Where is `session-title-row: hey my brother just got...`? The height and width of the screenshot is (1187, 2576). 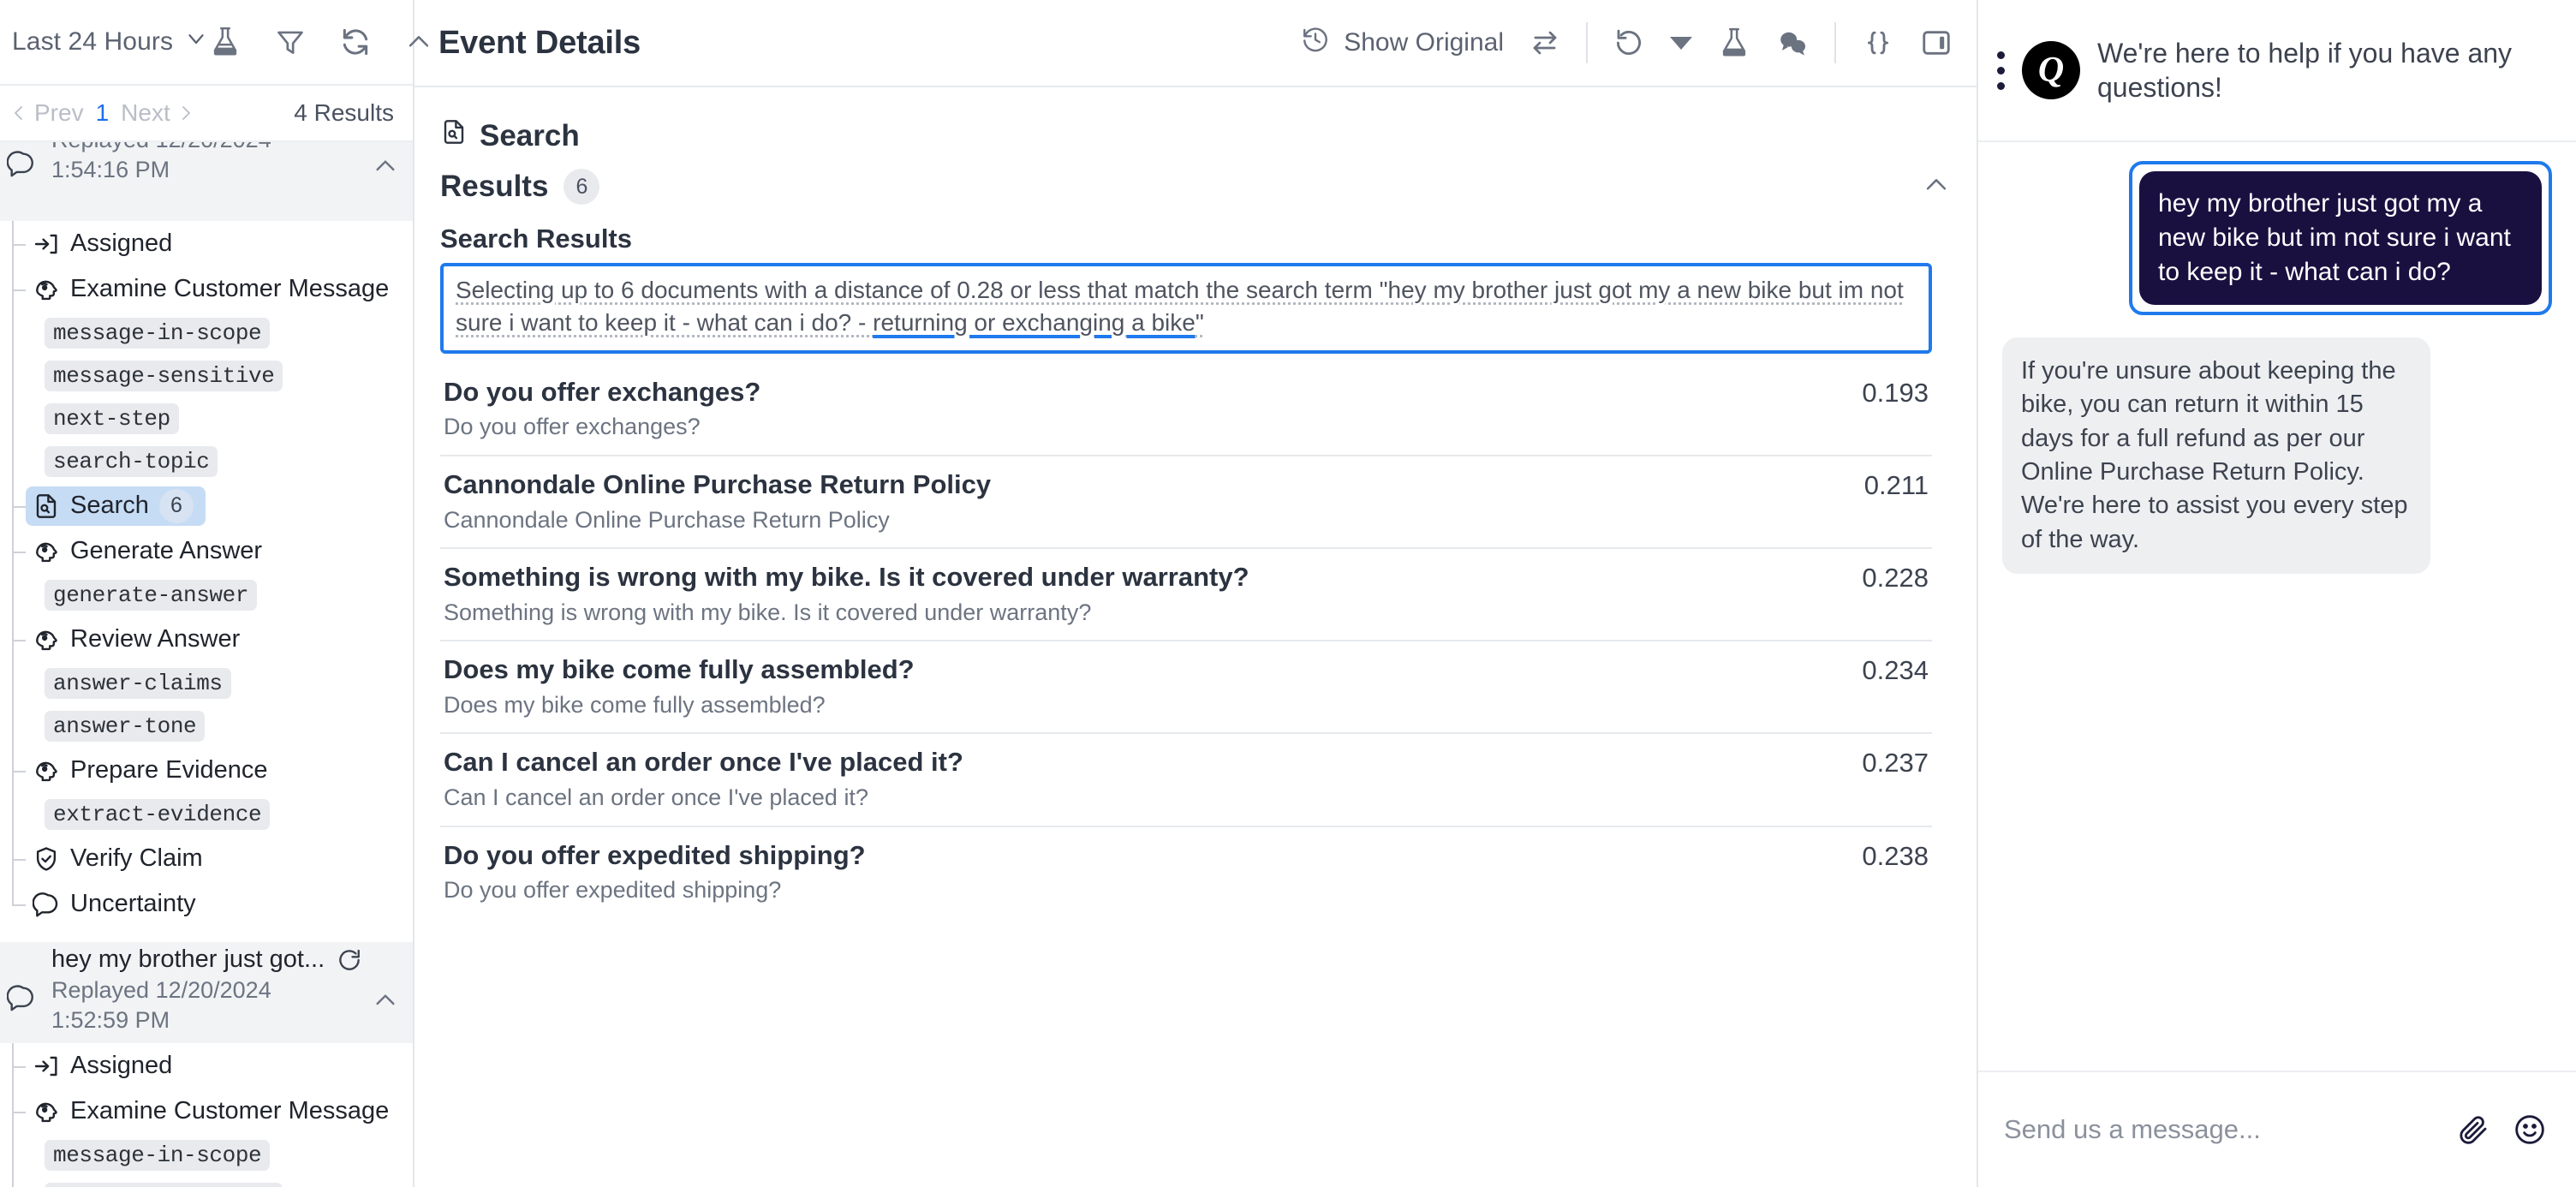
session-title-row: hey my brother just got... is located at coordinates (198, 959).